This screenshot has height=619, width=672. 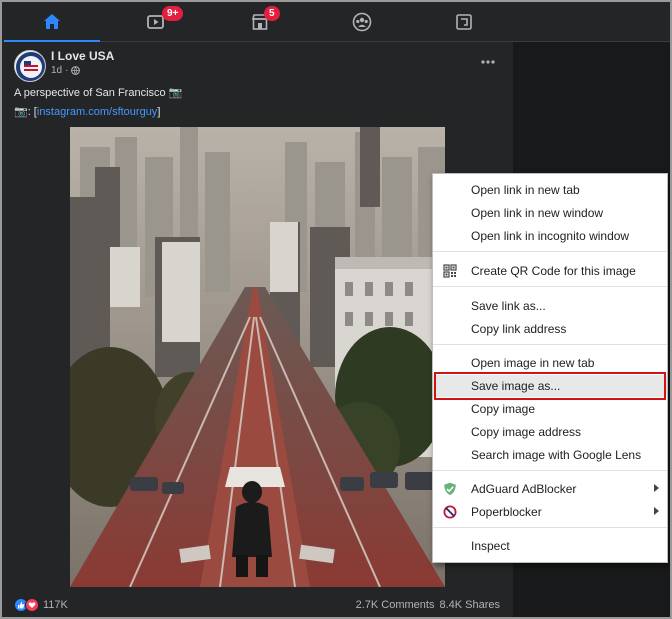 I want to click on post-credit-line: 📷: [instagram.com/sftourguy], so click(x=87, y=111).